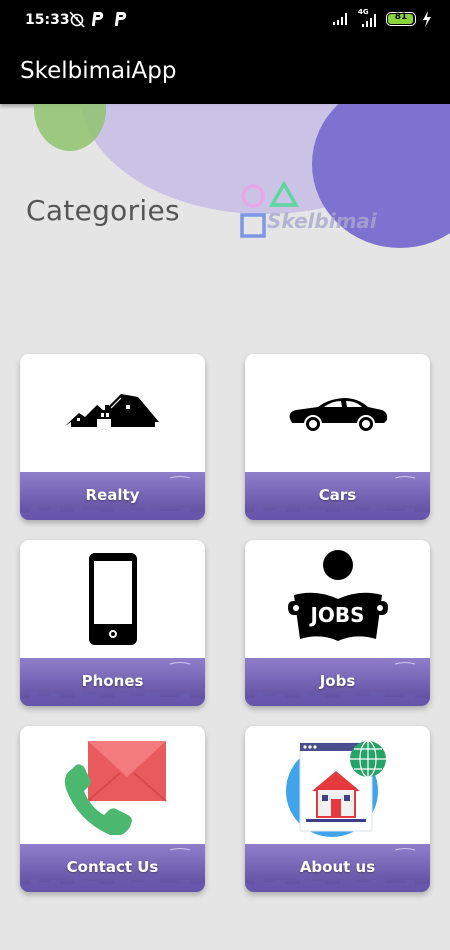  What do you see at coordinates (382, 18) in the screenshot?
I see `status-right-group: 4G 81` at bounding box center [382, 18].